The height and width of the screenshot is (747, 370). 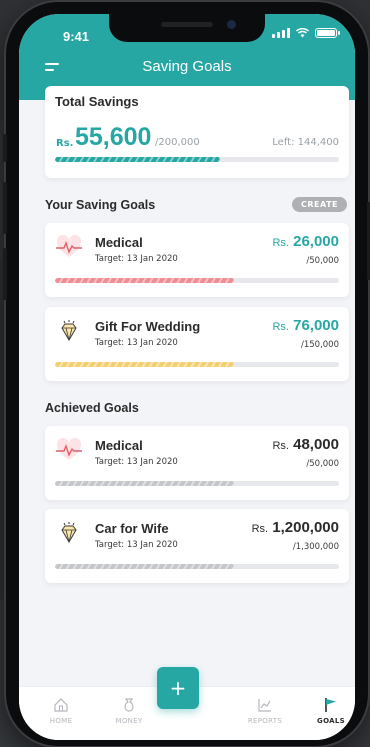 I want to click on signal-icon, so click(x=281, y=33).